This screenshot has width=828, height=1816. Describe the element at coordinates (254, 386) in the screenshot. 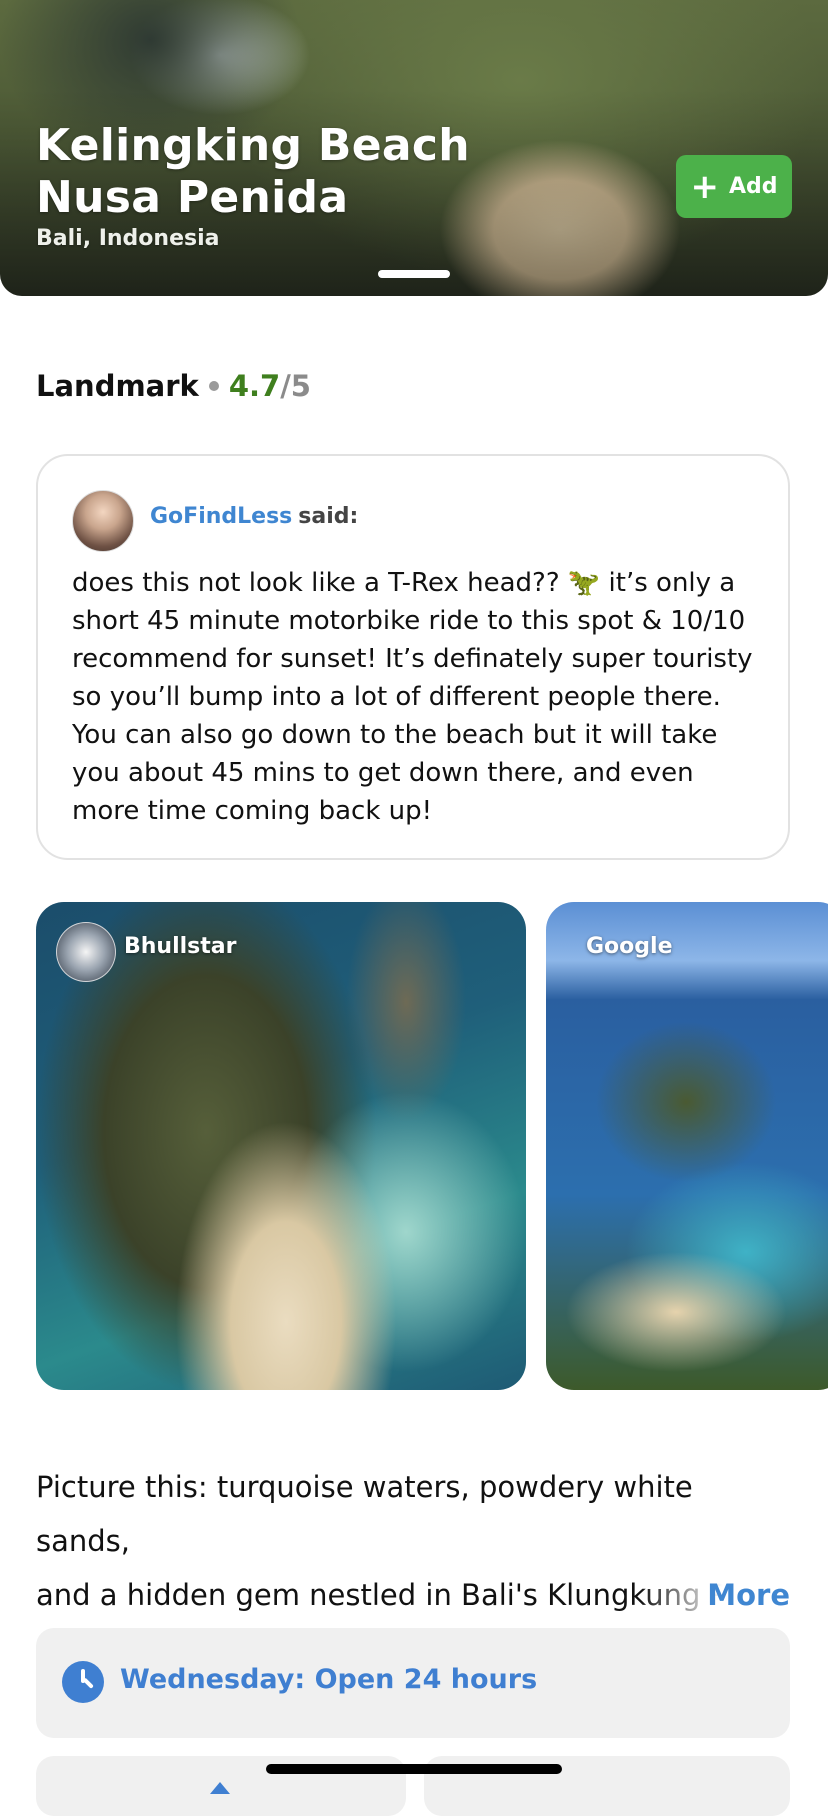

I see `rating-value: 4.7` at that location.